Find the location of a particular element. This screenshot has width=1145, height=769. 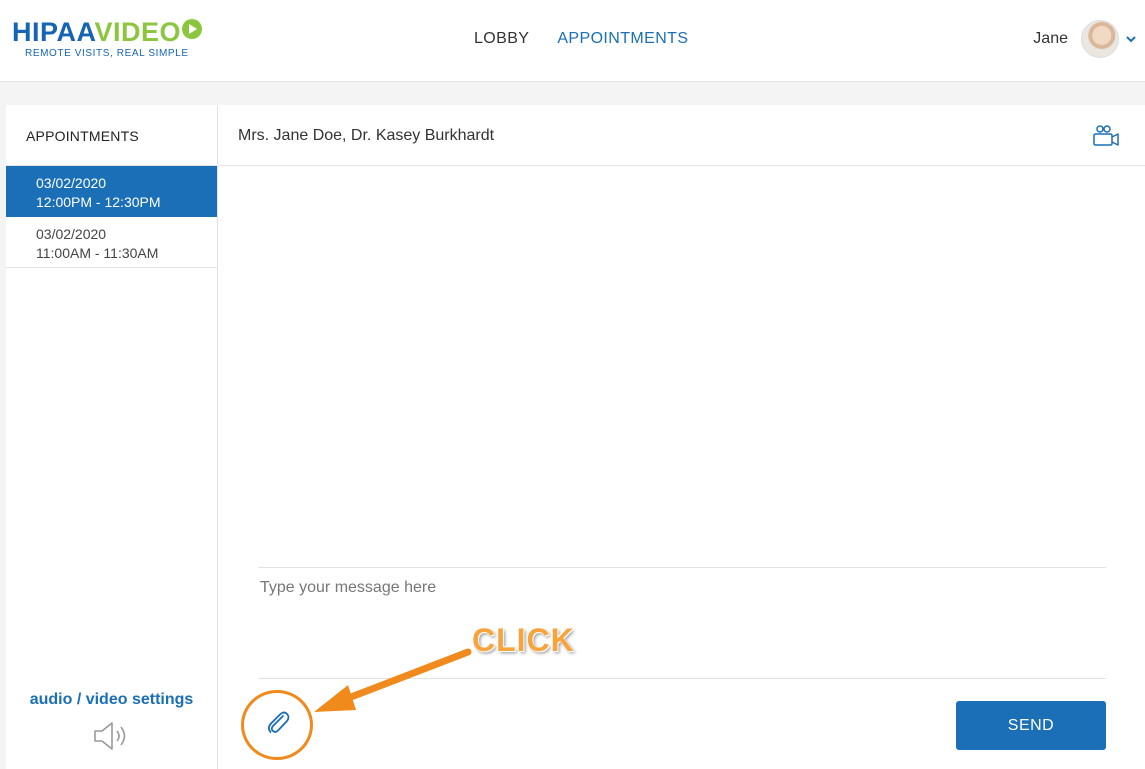

logo-wordmark: HIPAAVIDEO is located at coordinates (107, 32).